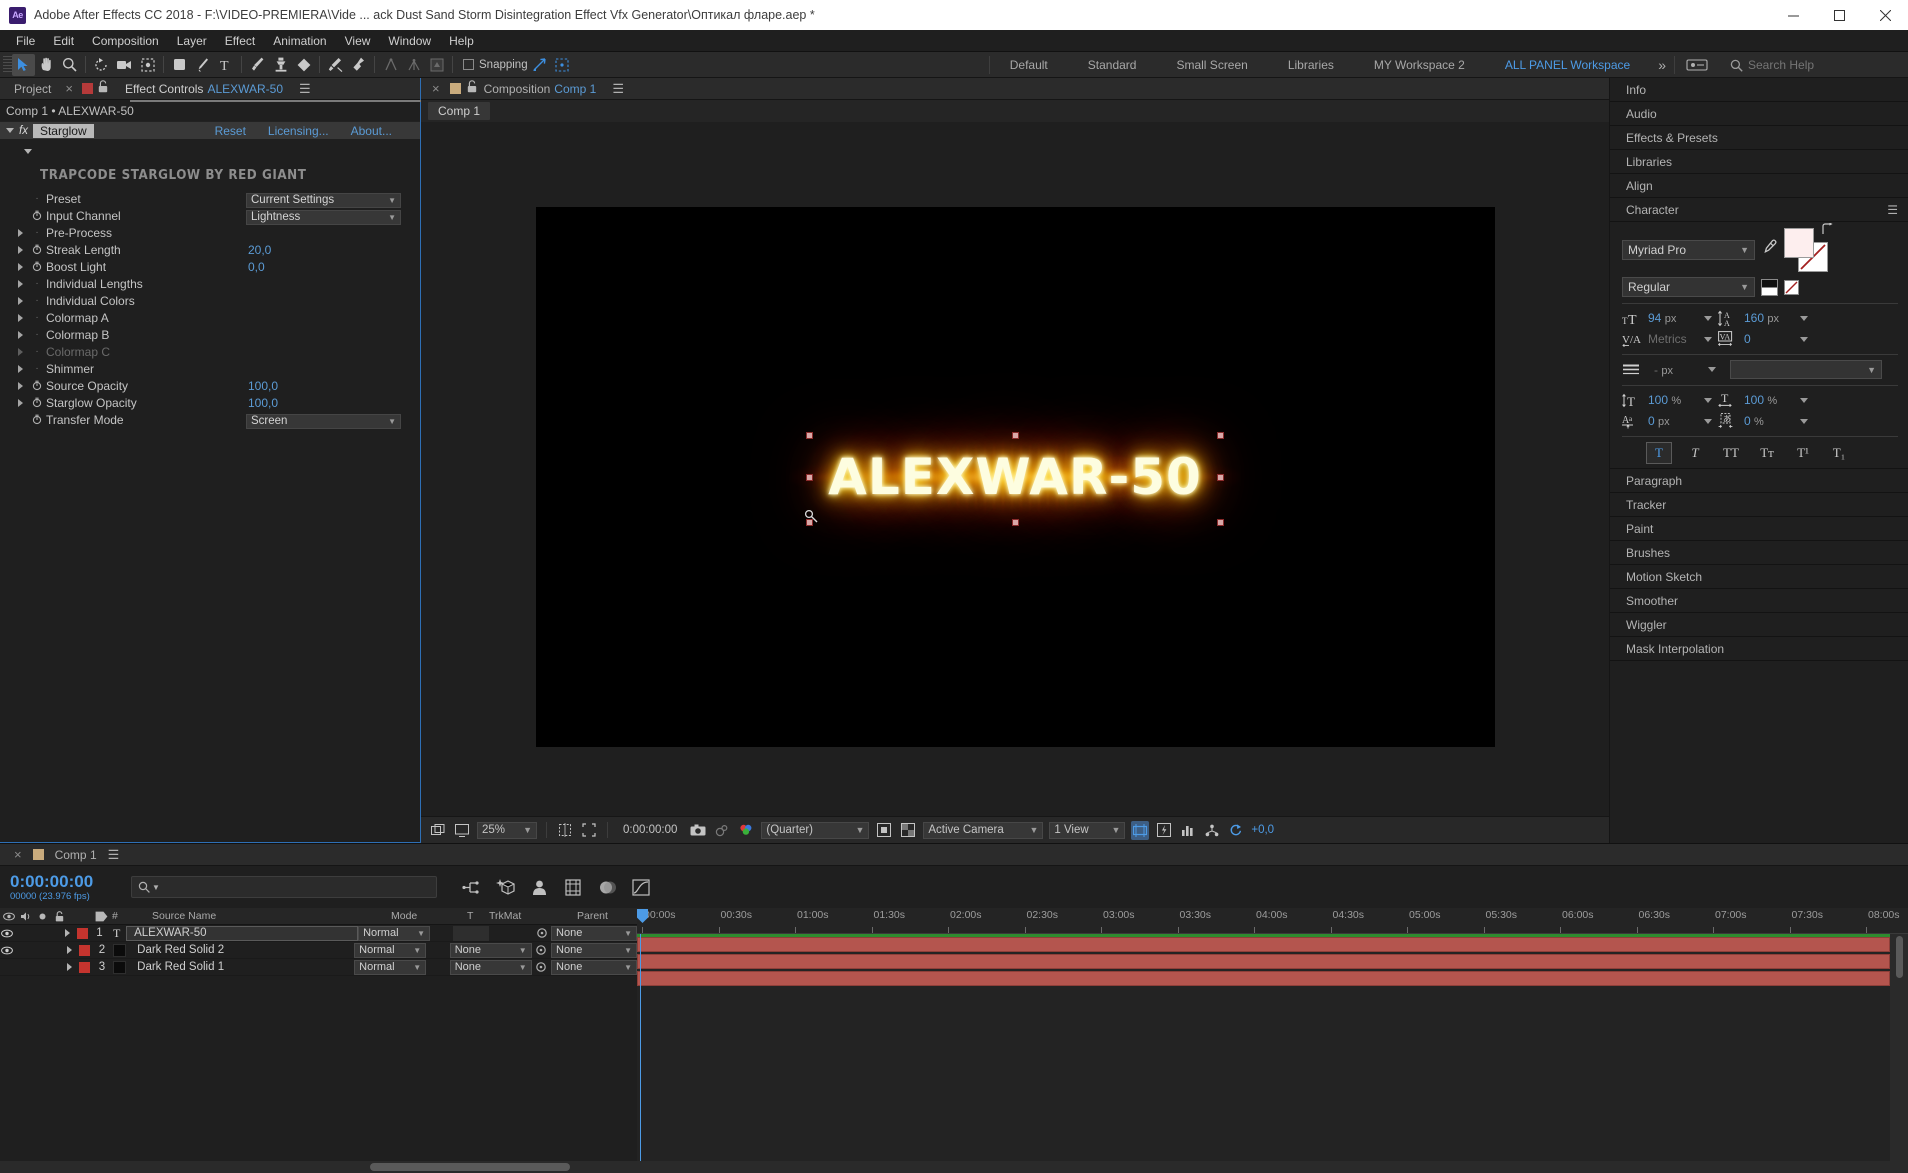  I want to click on fill-color-swatch, so click(1799, 243).